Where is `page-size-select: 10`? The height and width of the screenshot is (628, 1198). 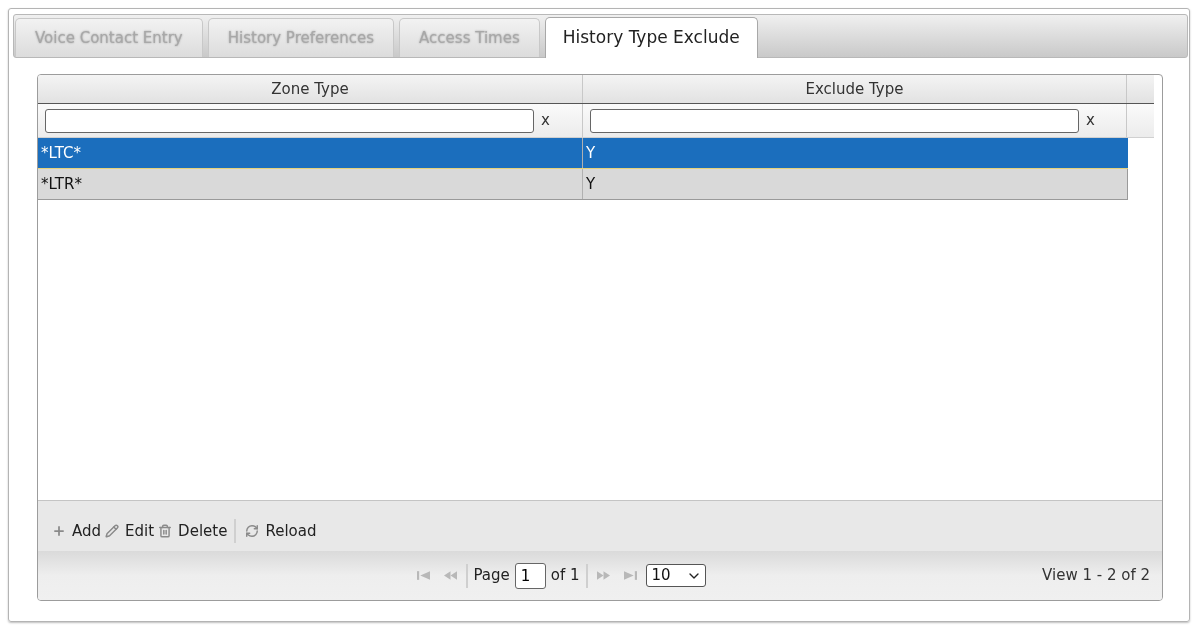 page-size-select: 10 is located at coordinates (675, 575).